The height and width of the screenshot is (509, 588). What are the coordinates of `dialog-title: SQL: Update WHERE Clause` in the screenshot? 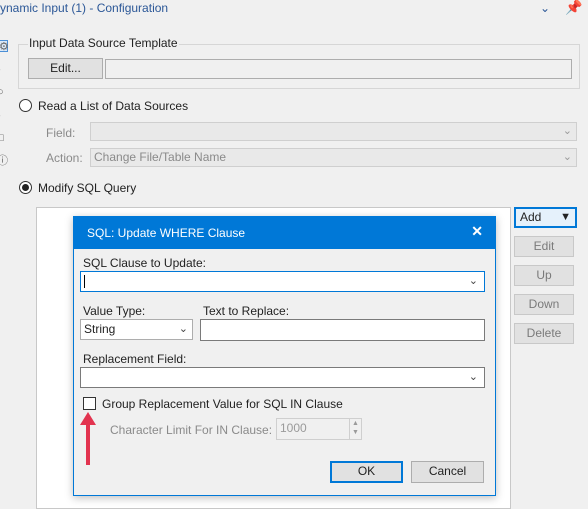 It's located at (166, 233).